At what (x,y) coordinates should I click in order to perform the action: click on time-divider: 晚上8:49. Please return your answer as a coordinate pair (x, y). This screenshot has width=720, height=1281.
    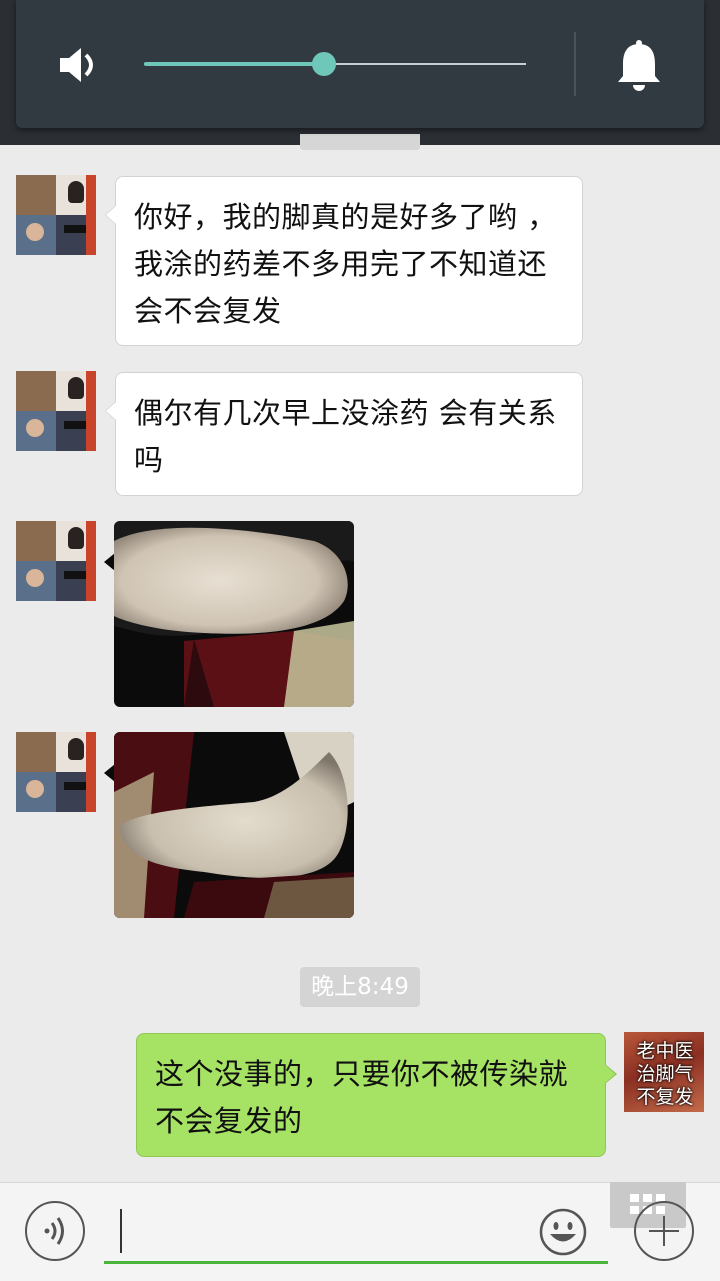
    Looking at the image, I should click on (360, 987).